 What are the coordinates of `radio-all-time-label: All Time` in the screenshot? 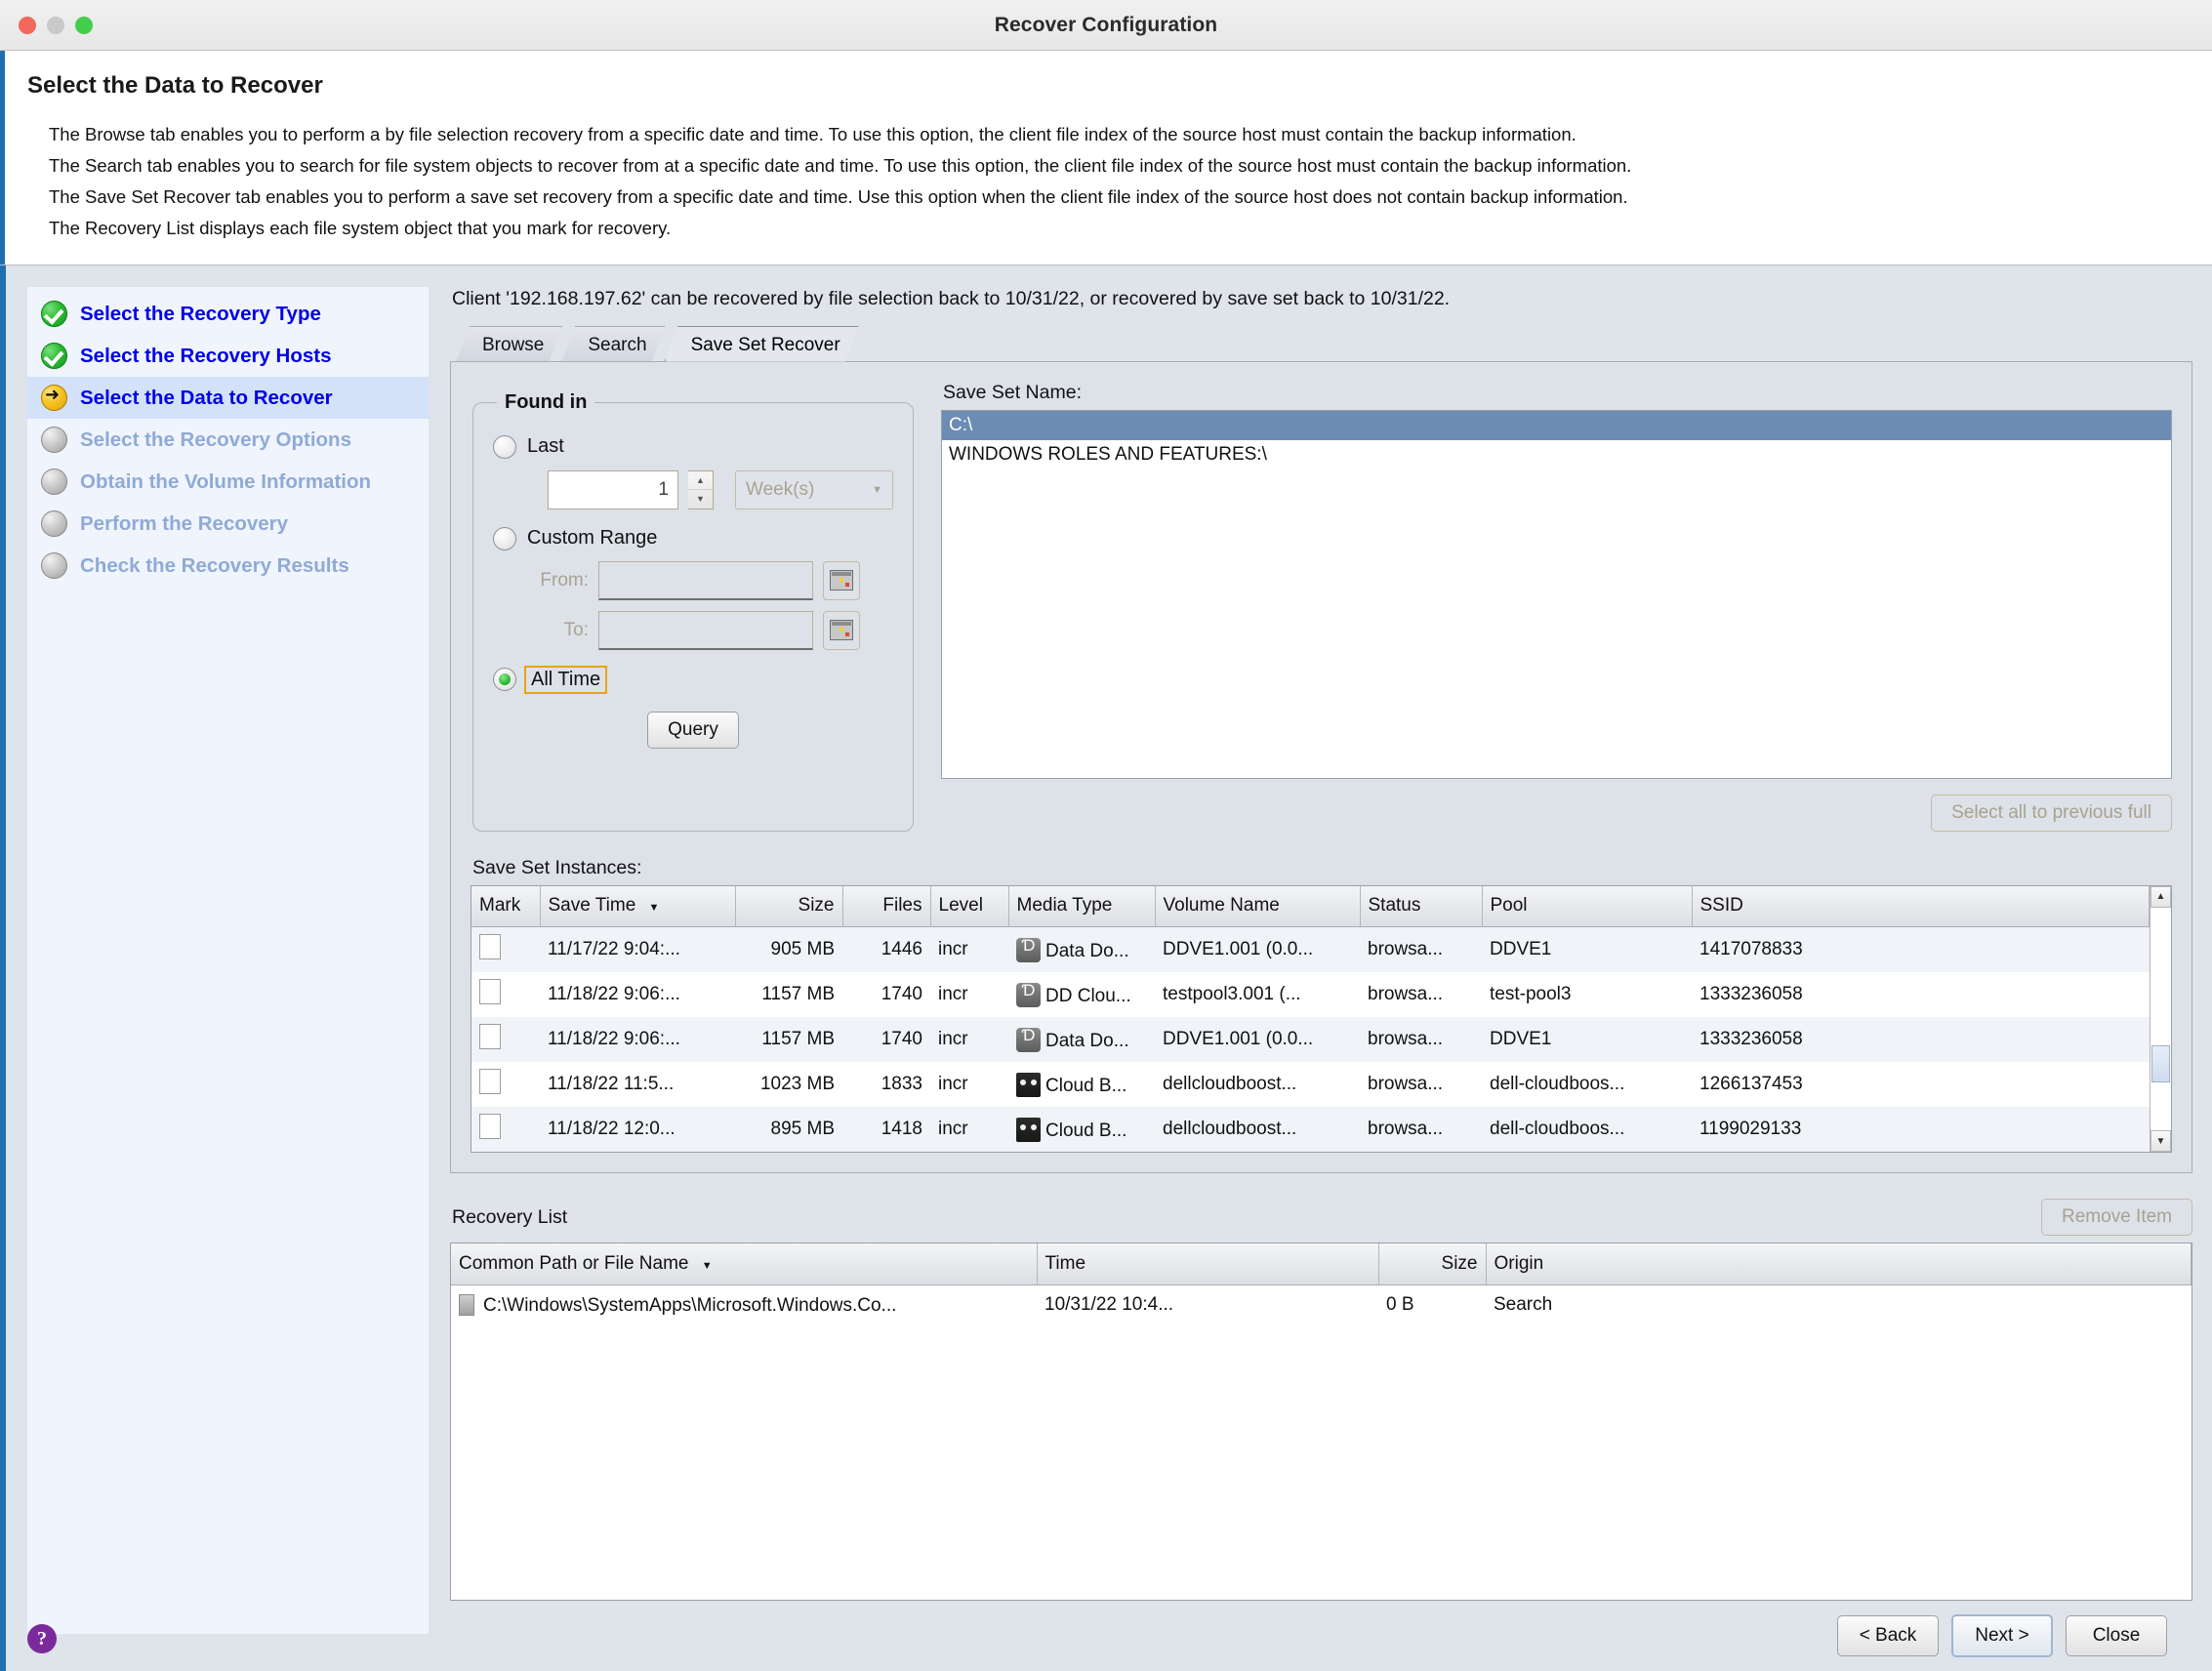 It's located at (566, 679).